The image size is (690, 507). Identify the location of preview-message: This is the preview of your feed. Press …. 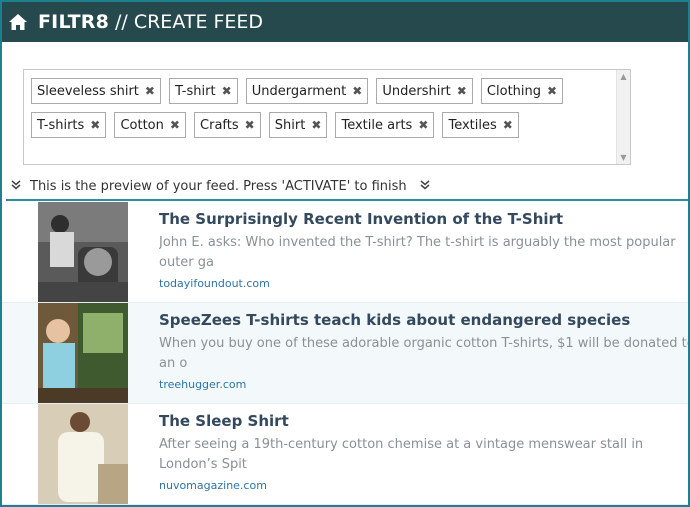
(218, 186).